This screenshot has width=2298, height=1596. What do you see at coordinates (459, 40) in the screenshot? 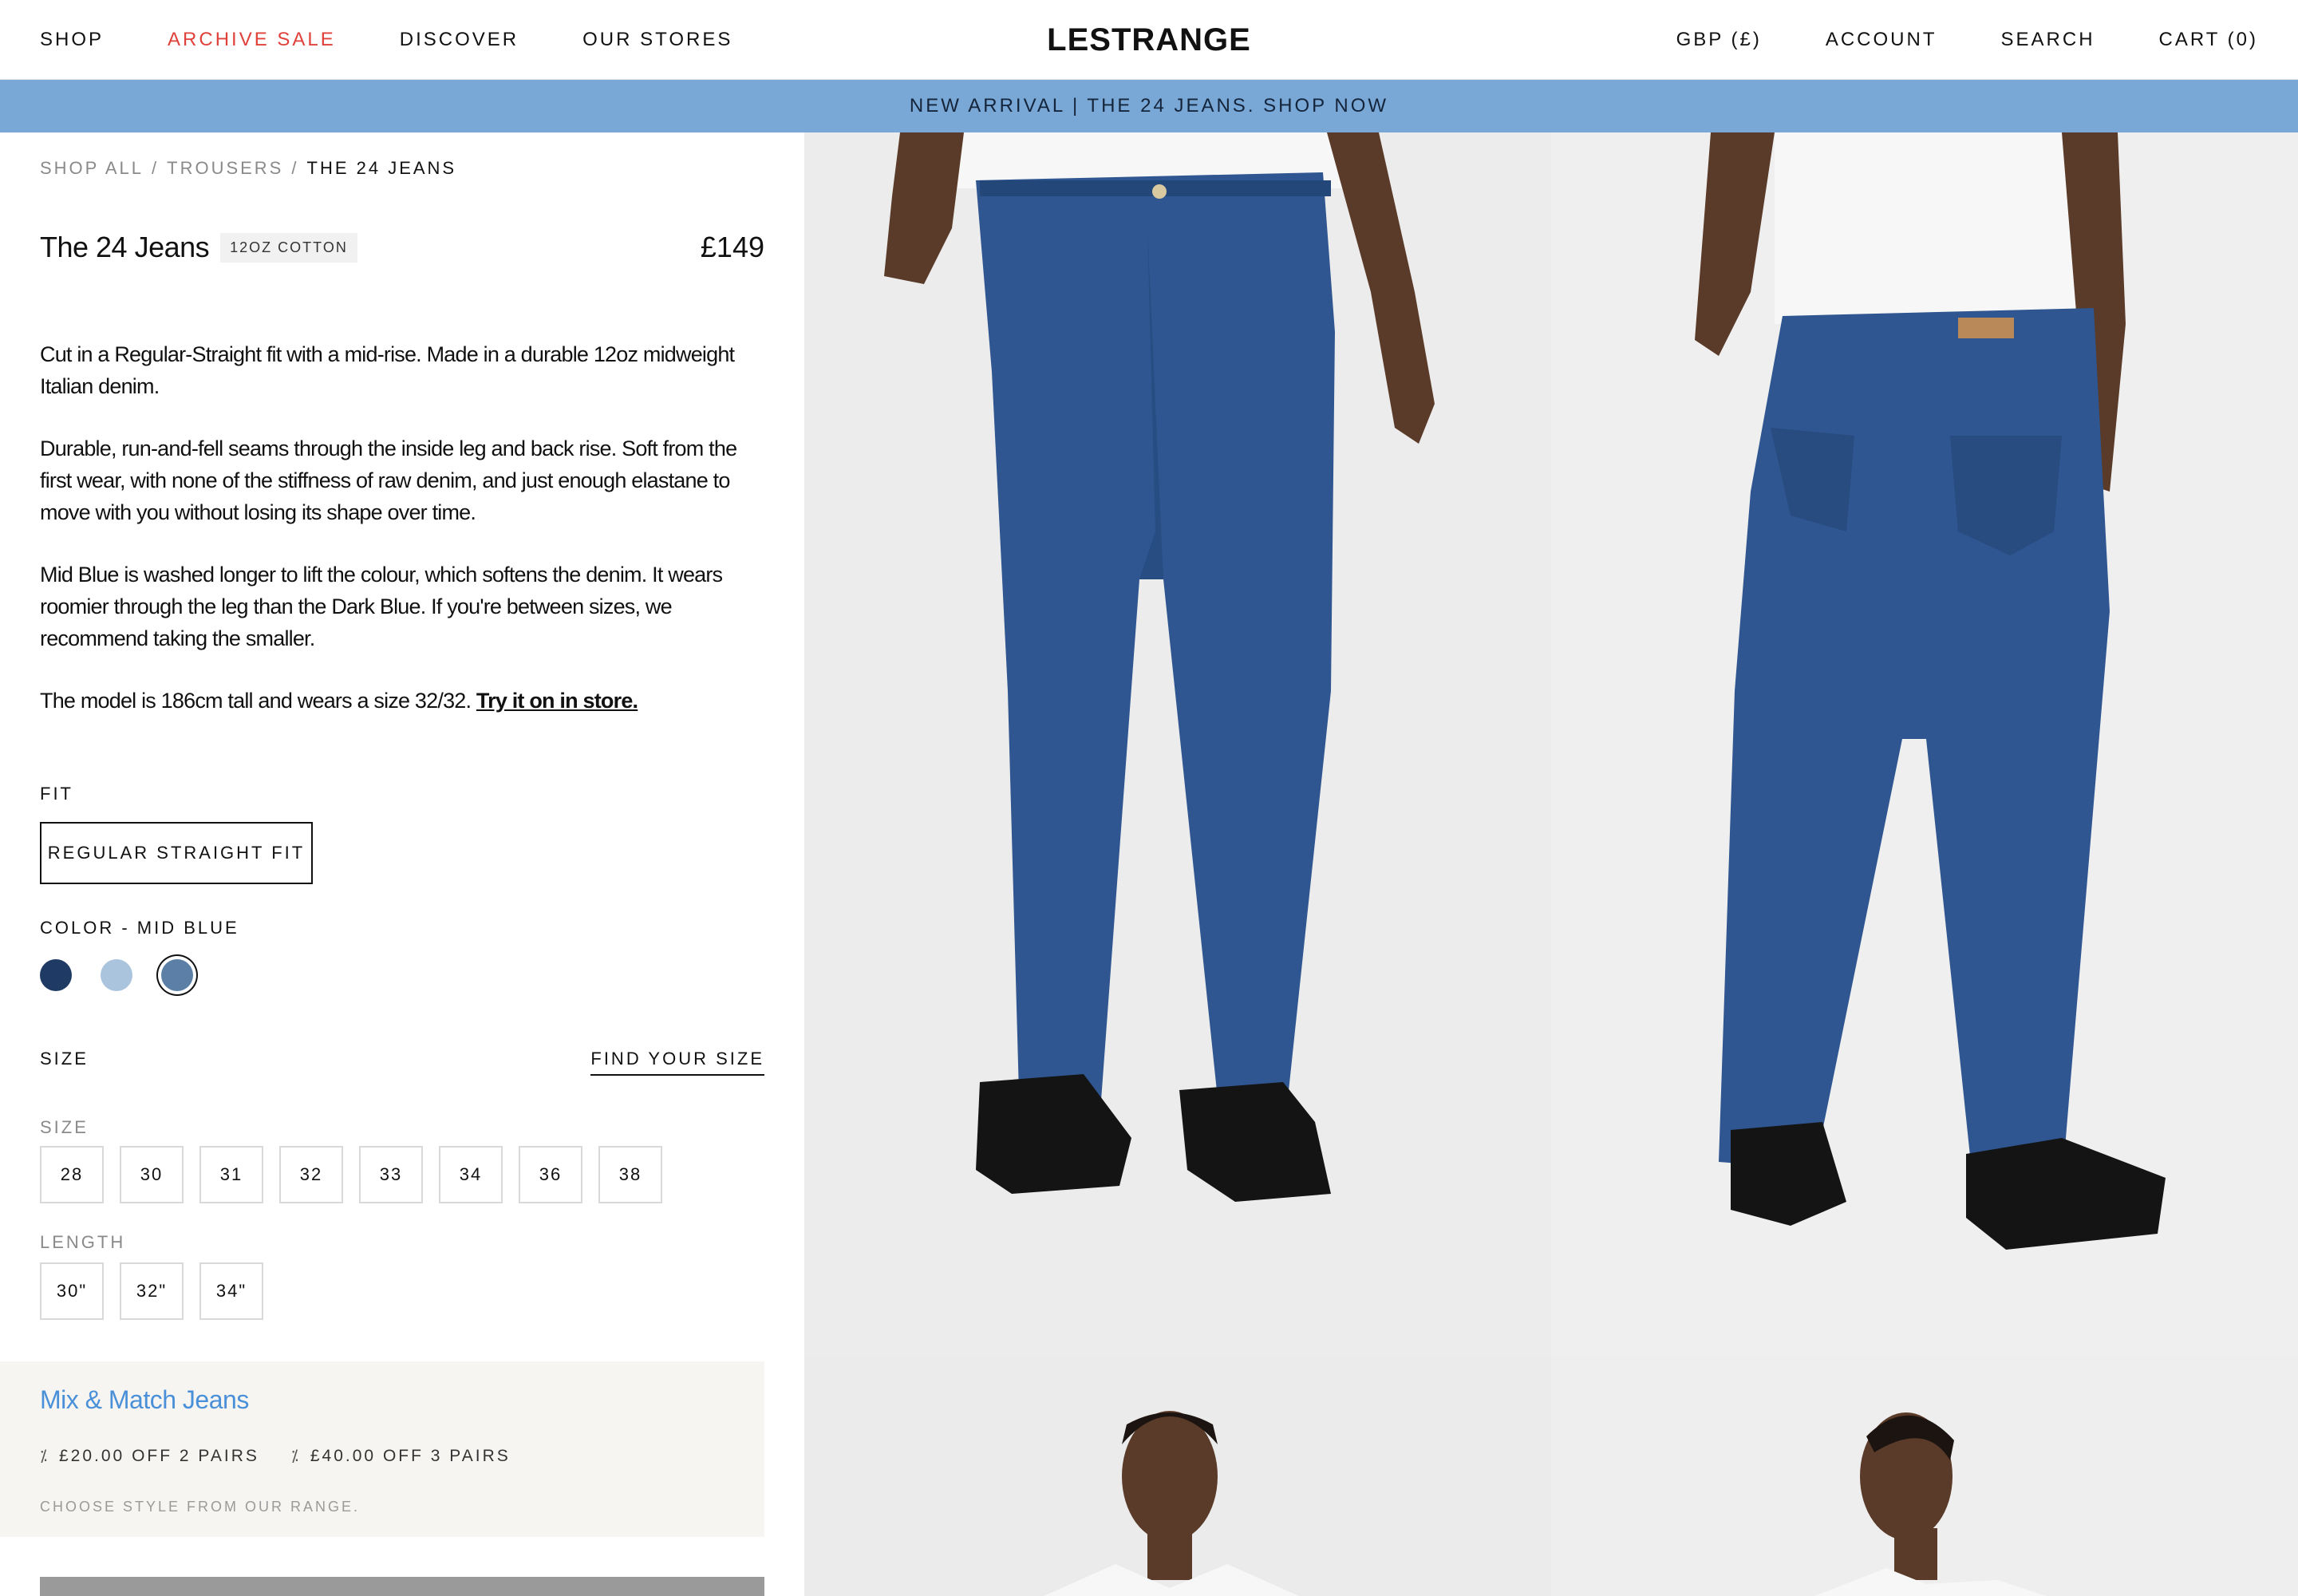
I see `nav-discover: DISCOVER` at bounding box center [459, 40].